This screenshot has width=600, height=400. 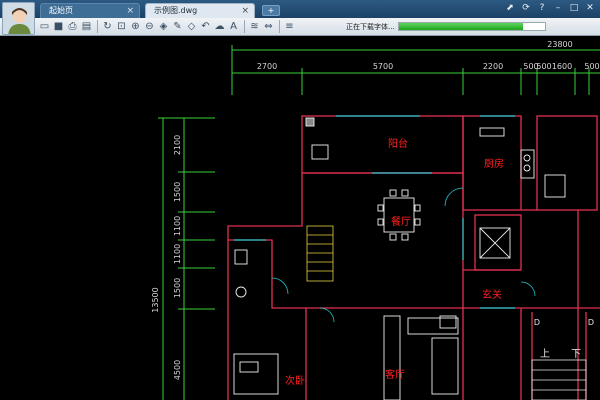 What do you see at coordinates (383, 66) in the screenshot?
I see `dimension-2: 5700` at bounding box center [383, 66].